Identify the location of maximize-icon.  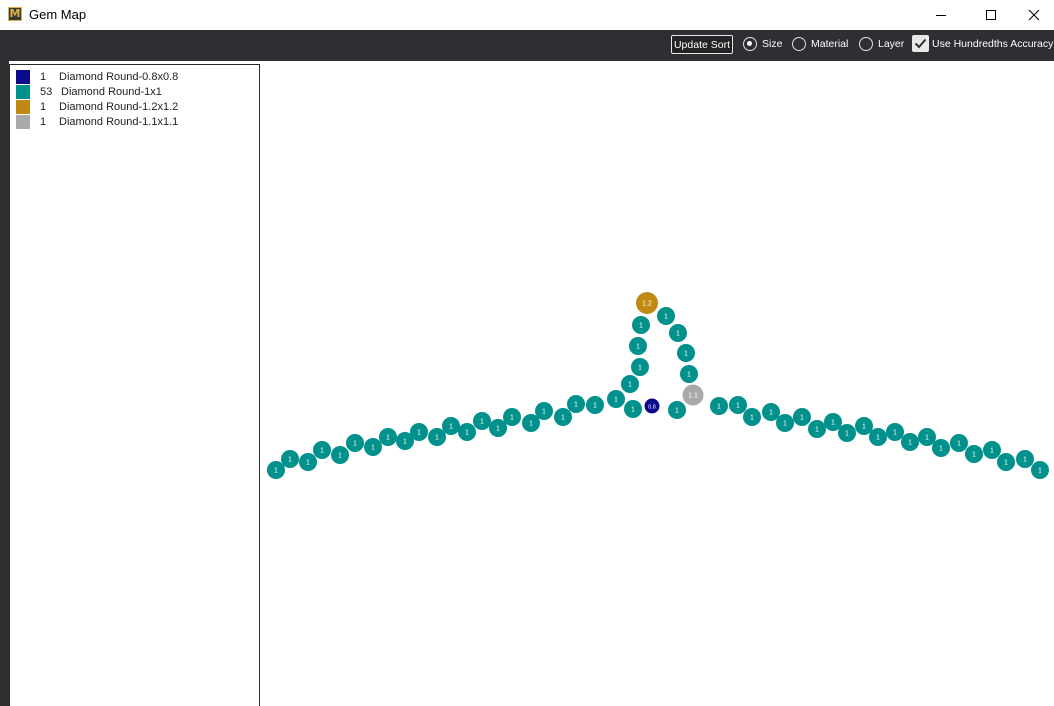
(991, 15).